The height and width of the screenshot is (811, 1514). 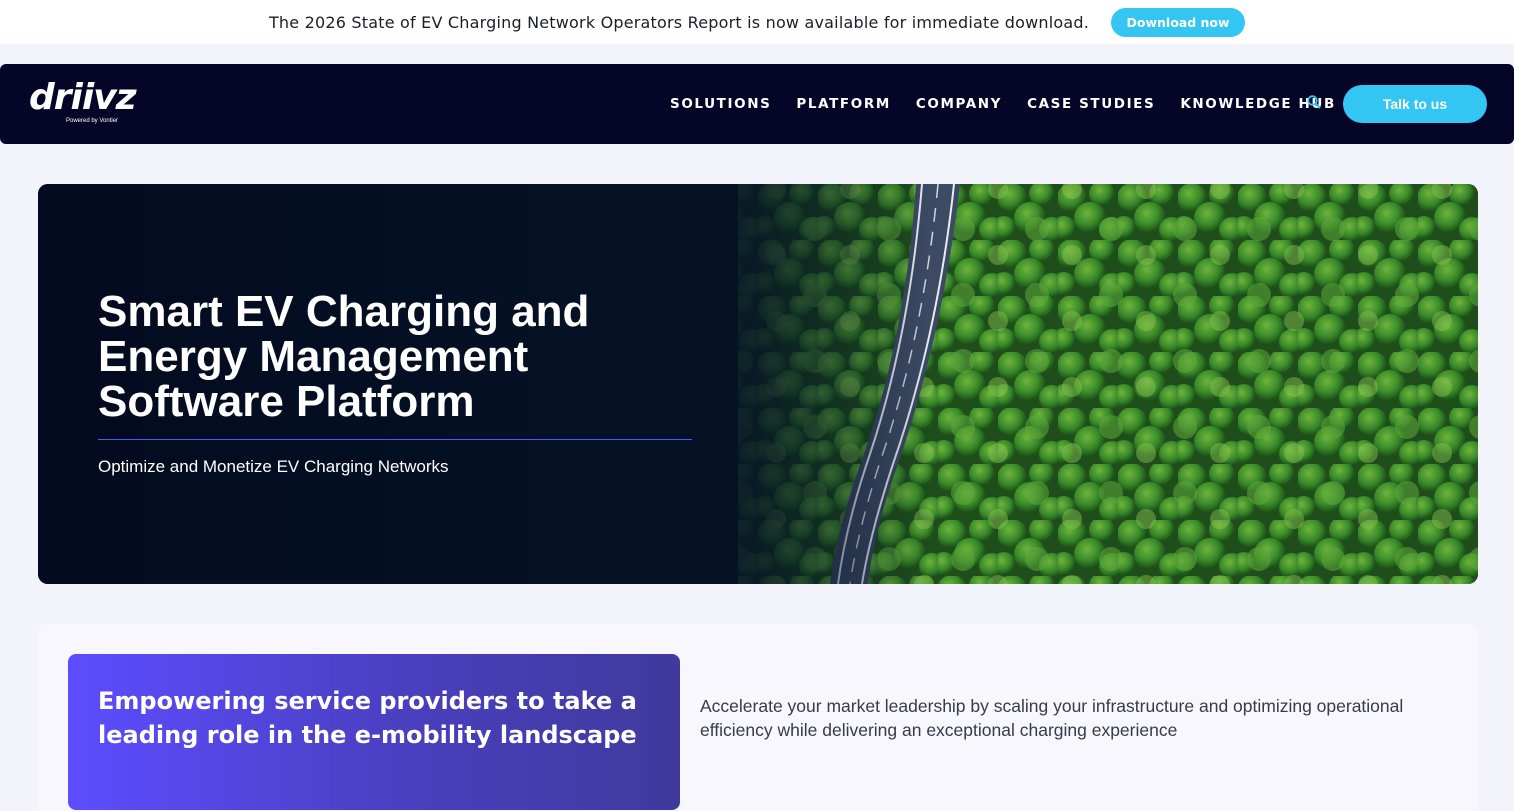 I want to click on nav-item-company: COMPANY, so click(x=959, y=104).